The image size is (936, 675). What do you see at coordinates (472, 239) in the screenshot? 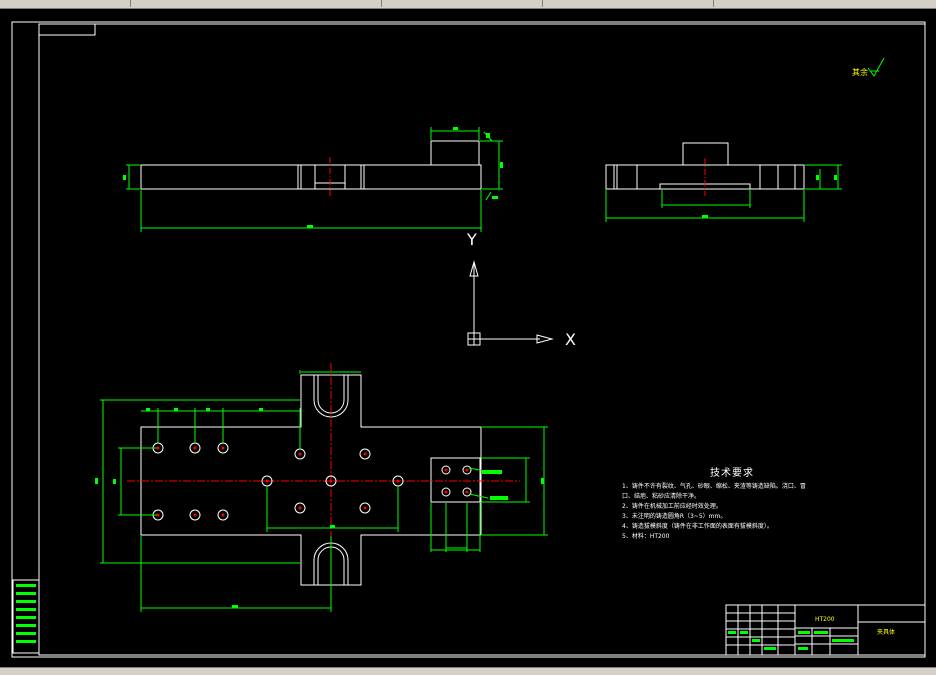
I see `axis-label-y: Y` at bounding box center [472, 239].